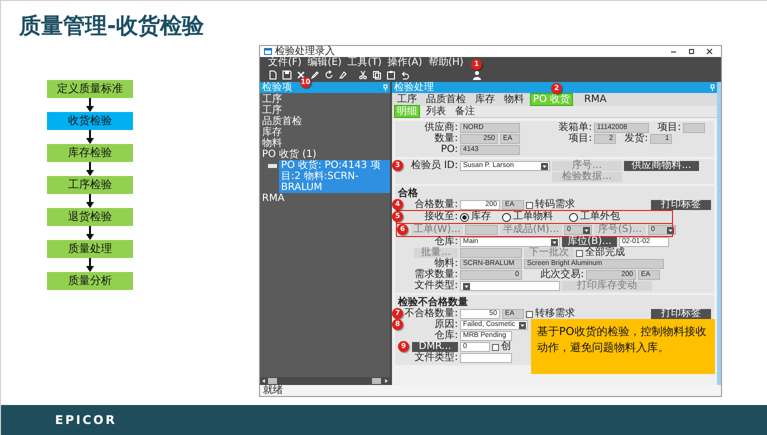 This screenshot has width=767, height=435. What do you see at coordinates (636, 139) in the screenshot?
I see `field-label: 发货:` at bounding box center [636, 139].